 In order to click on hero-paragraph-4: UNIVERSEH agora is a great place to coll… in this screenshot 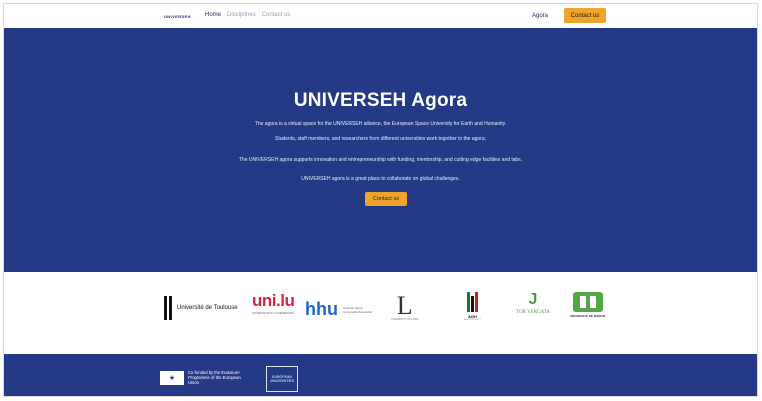, I will do `click(380, 179)`.